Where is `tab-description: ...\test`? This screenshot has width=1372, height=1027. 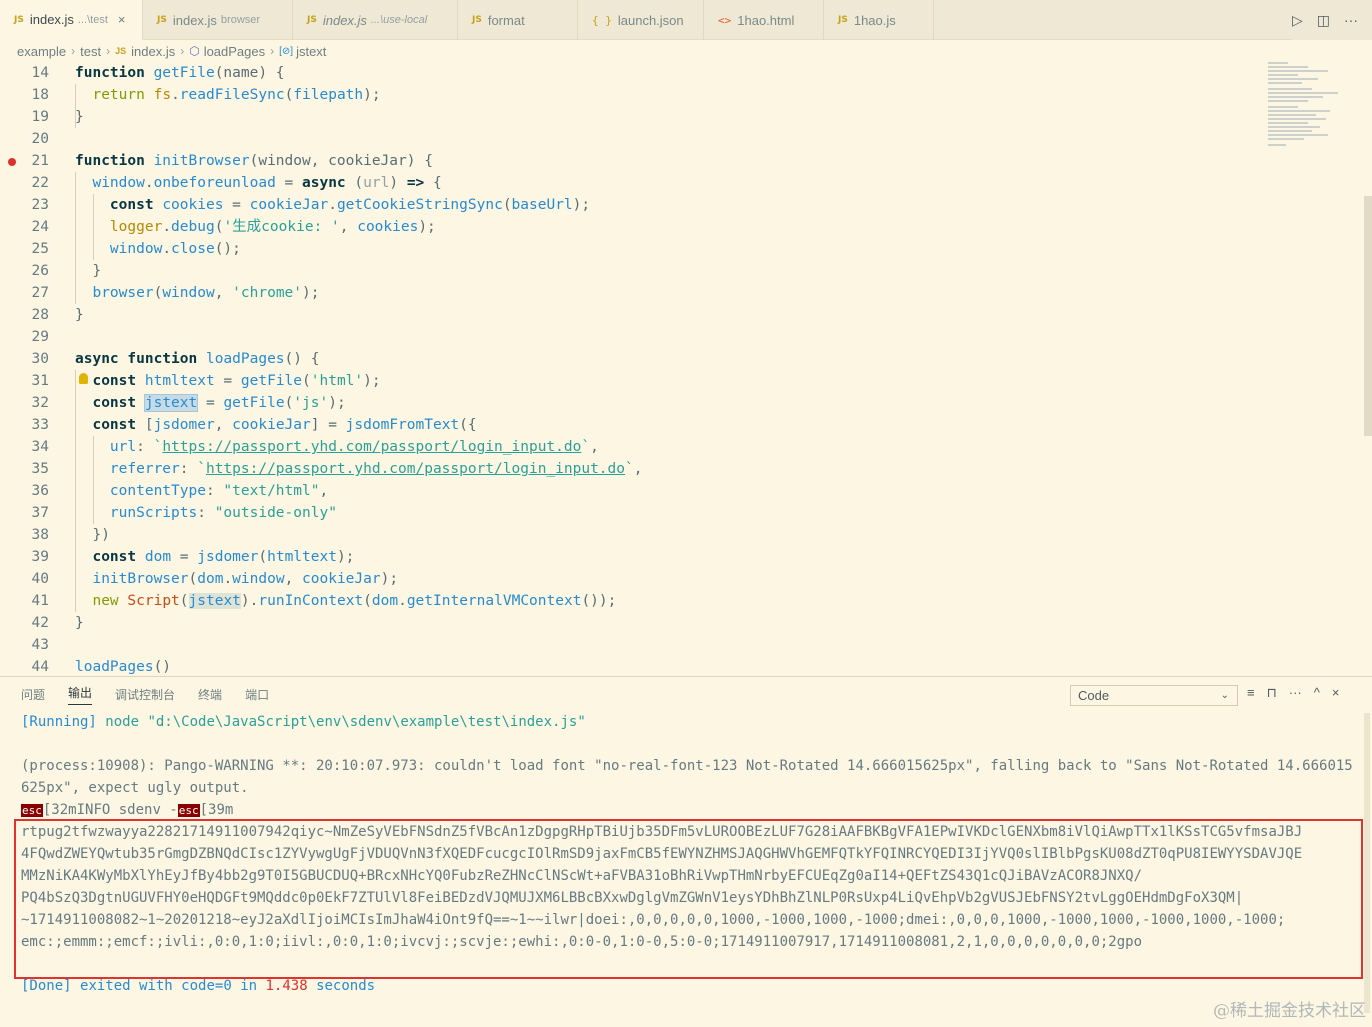 tab-description: ...\test is located at coordinates (92, 19).